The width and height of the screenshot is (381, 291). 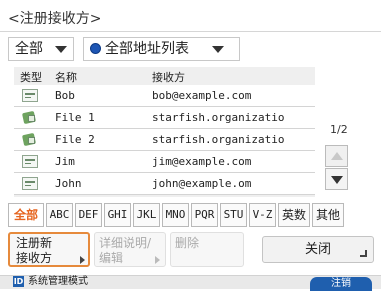 I want to click on close-button-label: 关闭, so click(x=317, y=249).